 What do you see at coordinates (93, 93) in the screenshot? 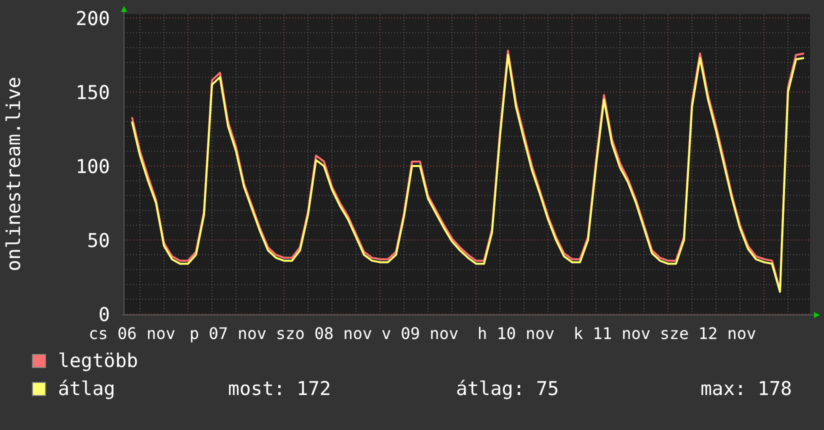
I see `axis-label: 150` at bounding box center [93, 93].